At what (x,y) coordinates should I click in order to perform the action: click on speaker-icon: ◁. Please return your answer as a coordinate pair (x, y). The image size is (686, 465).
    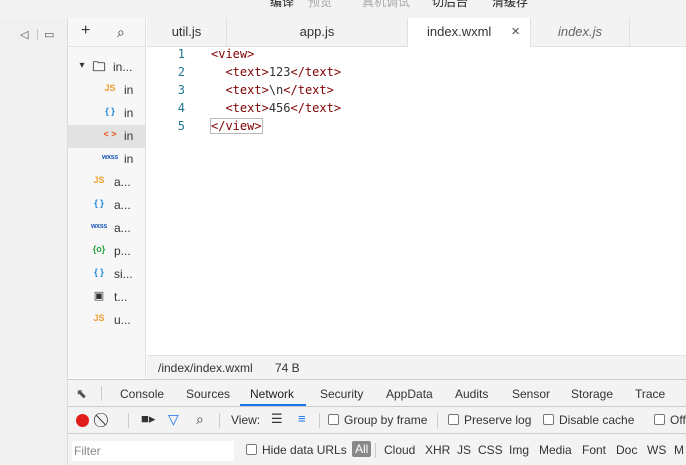
    Looking at the image, I should click on (24, 34).